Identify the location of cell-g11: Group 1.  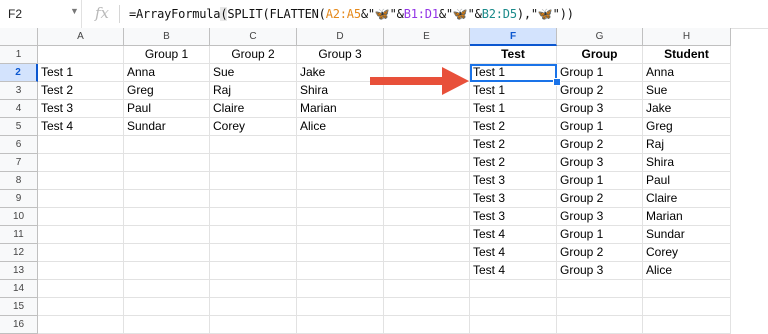
(600, 235).